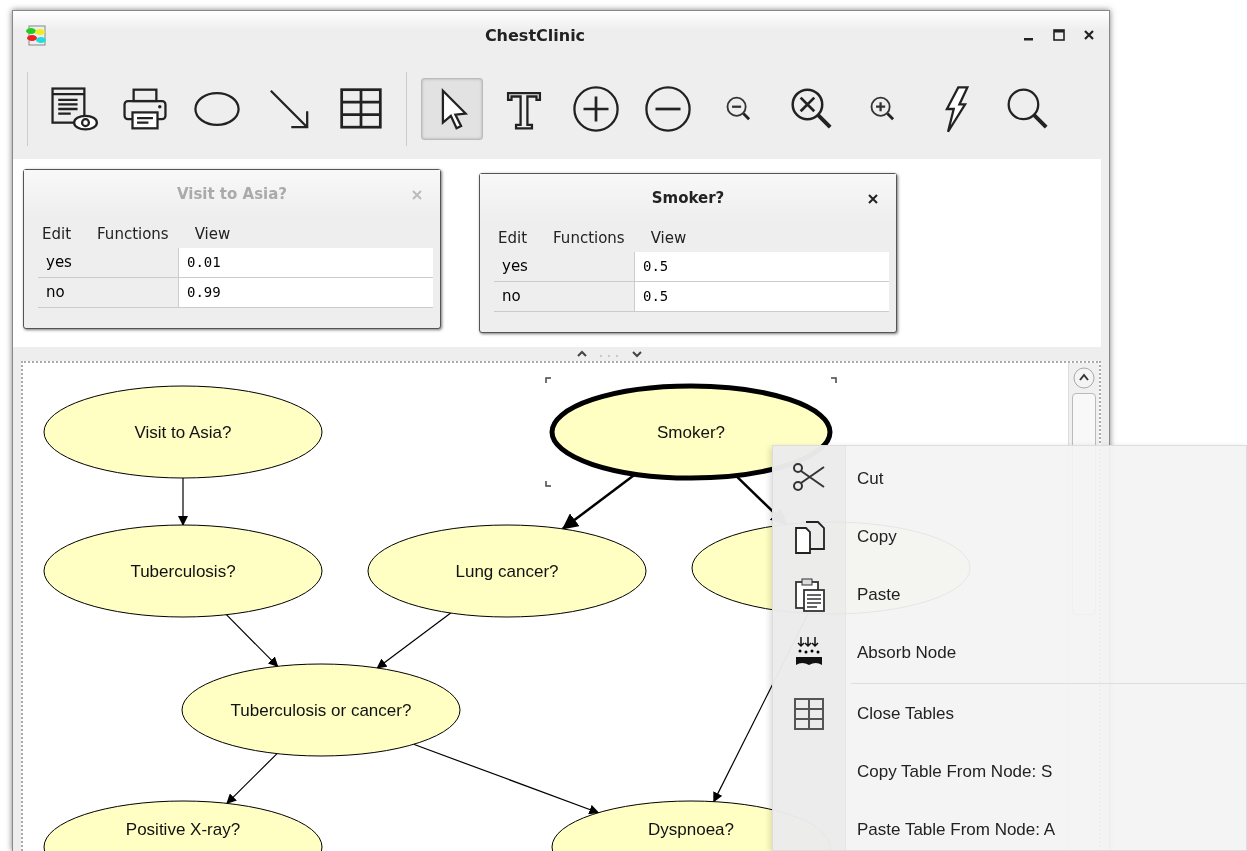  I want to click on menu-item-label: Copy, so click(876, 537).